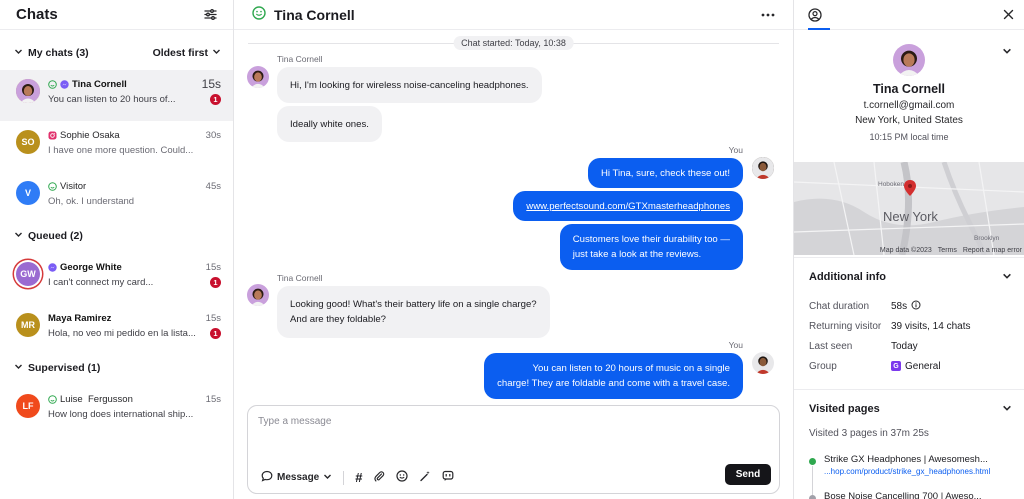 The width and height of the screenshot is (1024, 499). I want to click on map-city-label: New York, so click(910, 216).